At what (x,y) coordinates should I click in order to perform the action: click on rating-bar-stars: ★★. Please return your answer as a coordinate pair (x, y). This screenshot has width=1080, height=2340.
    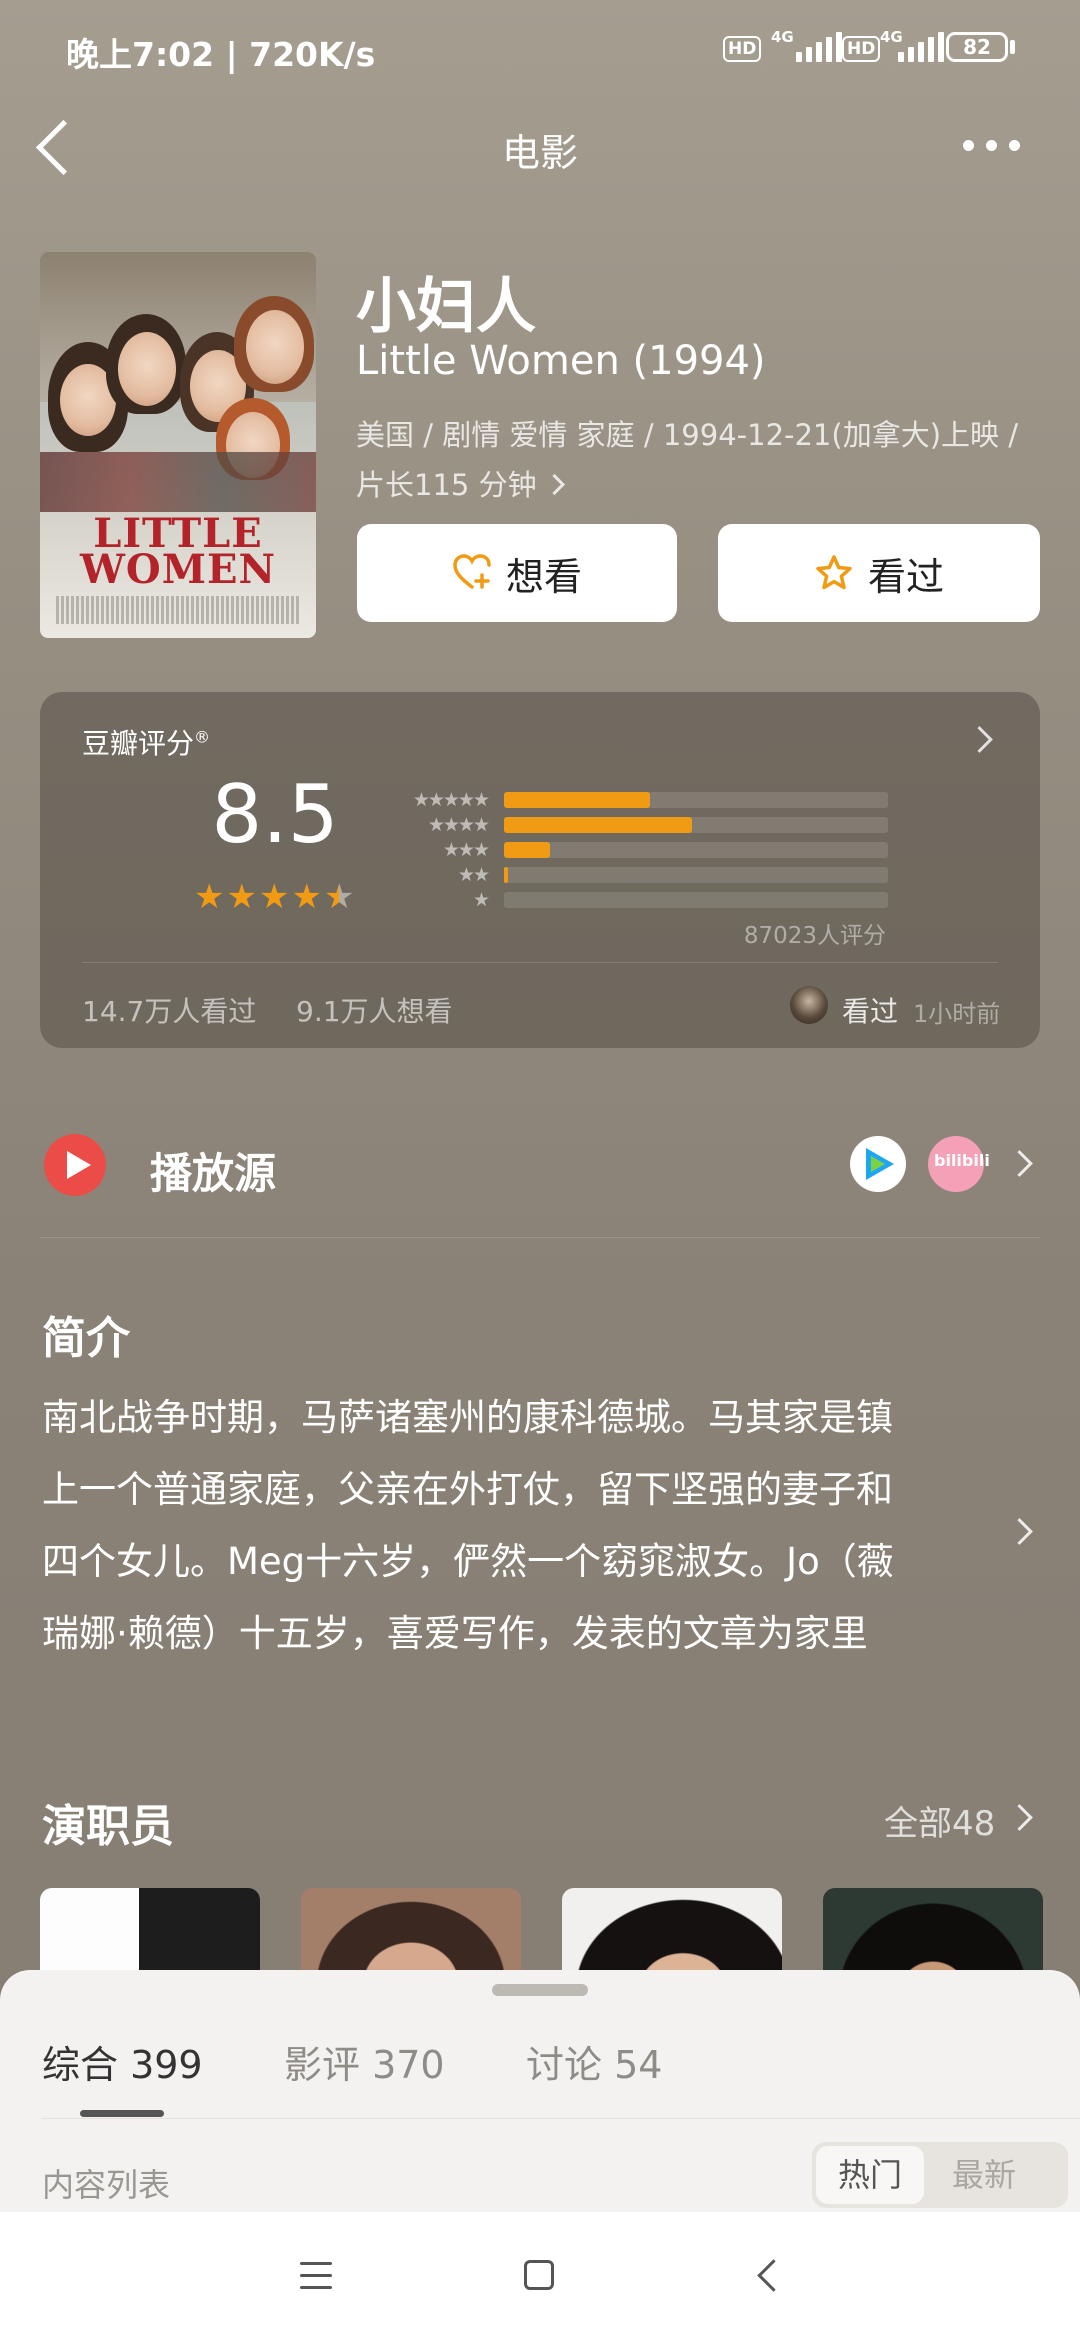
    Looking at the image, I should click on (473, 875).